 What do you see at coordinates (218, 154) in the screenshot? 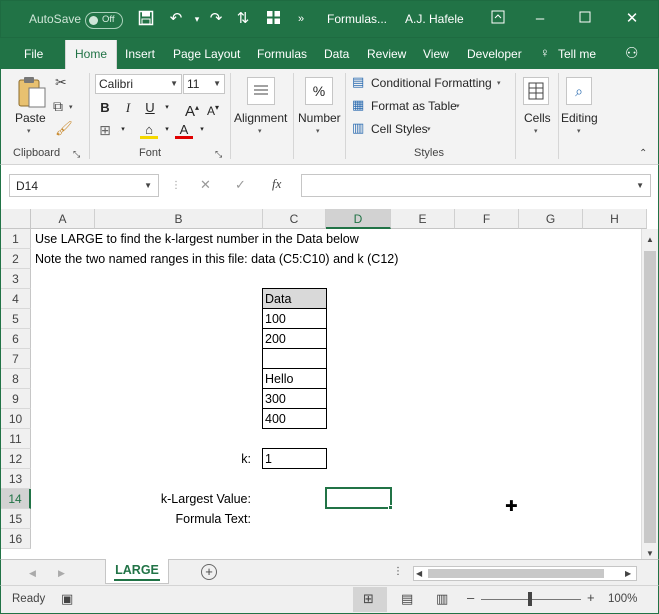
I see `font-launcher-icon: ⤡` at bounding box center [218, 154].